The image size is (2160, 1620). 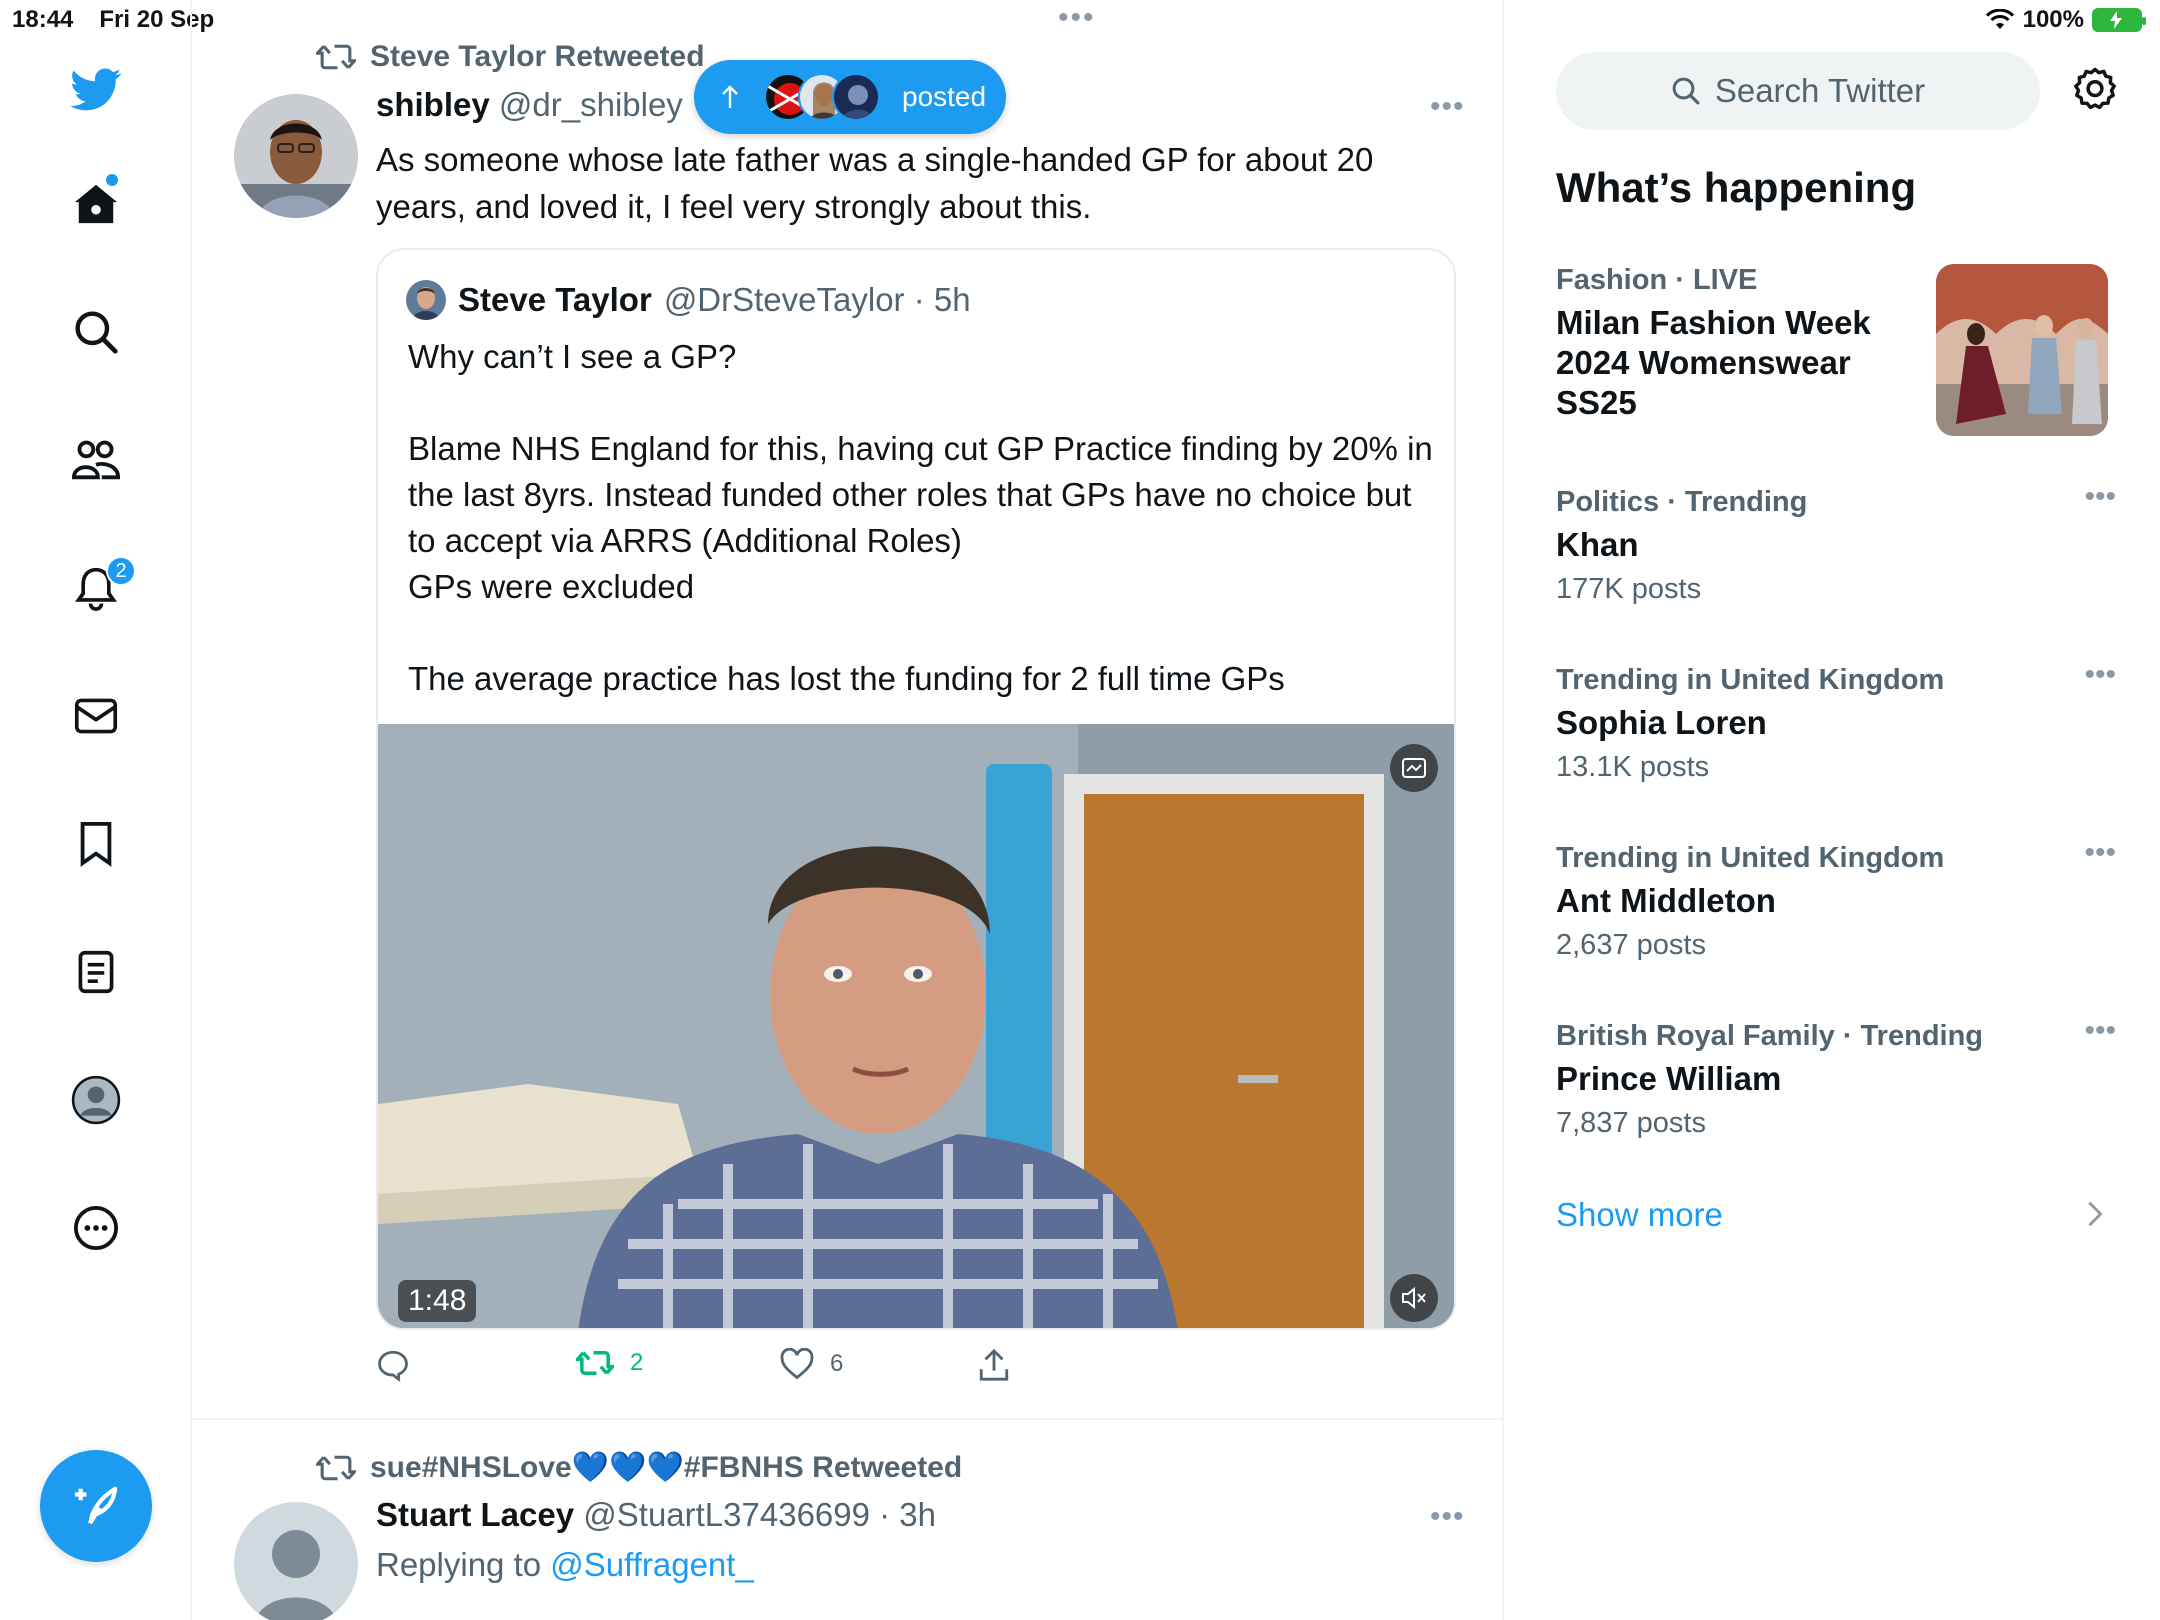 What do you see at coordinates (96, 204) in the screenshot?
I see `home-icon` at bounding box center [96, 204].